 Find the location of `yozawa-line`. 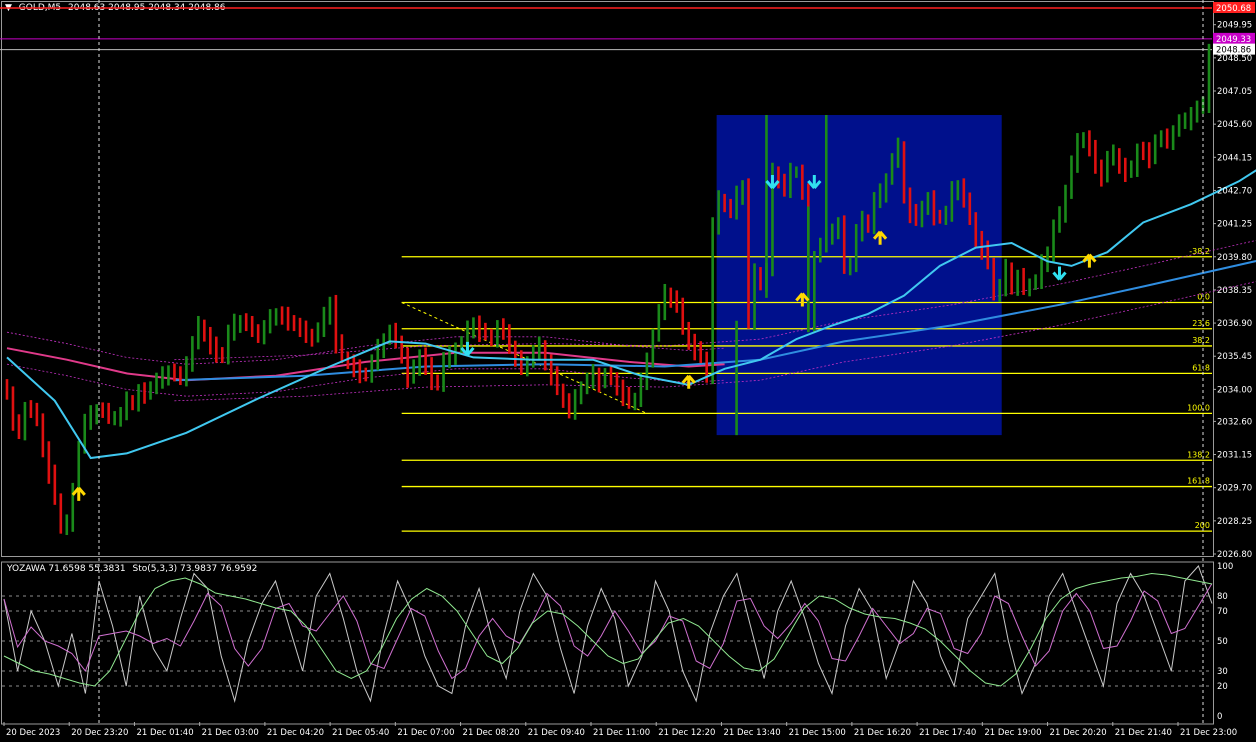

yozawa-line is located at coordinates (608, 629).